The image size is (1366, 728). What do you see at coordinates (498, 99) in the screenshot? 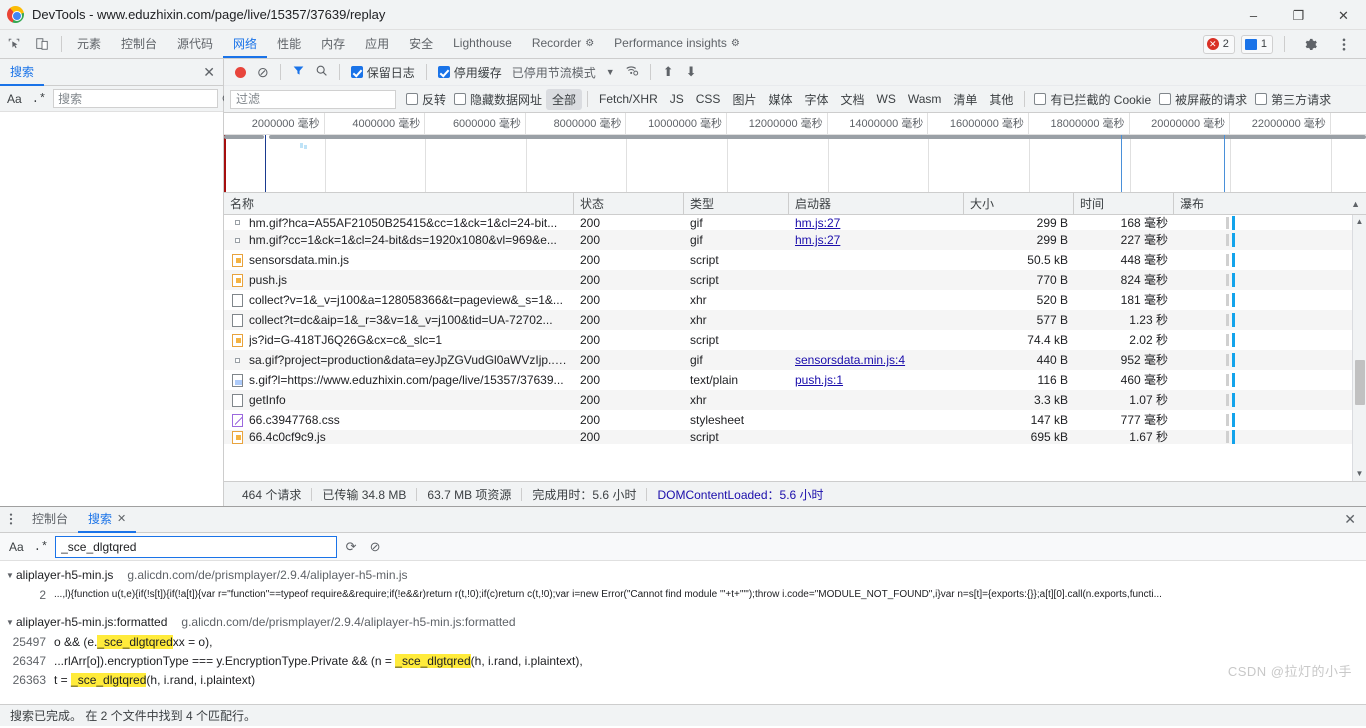
I see `hide-data-urls-checkbox: 隐藏数据网址` at bounding box center [498, 99].